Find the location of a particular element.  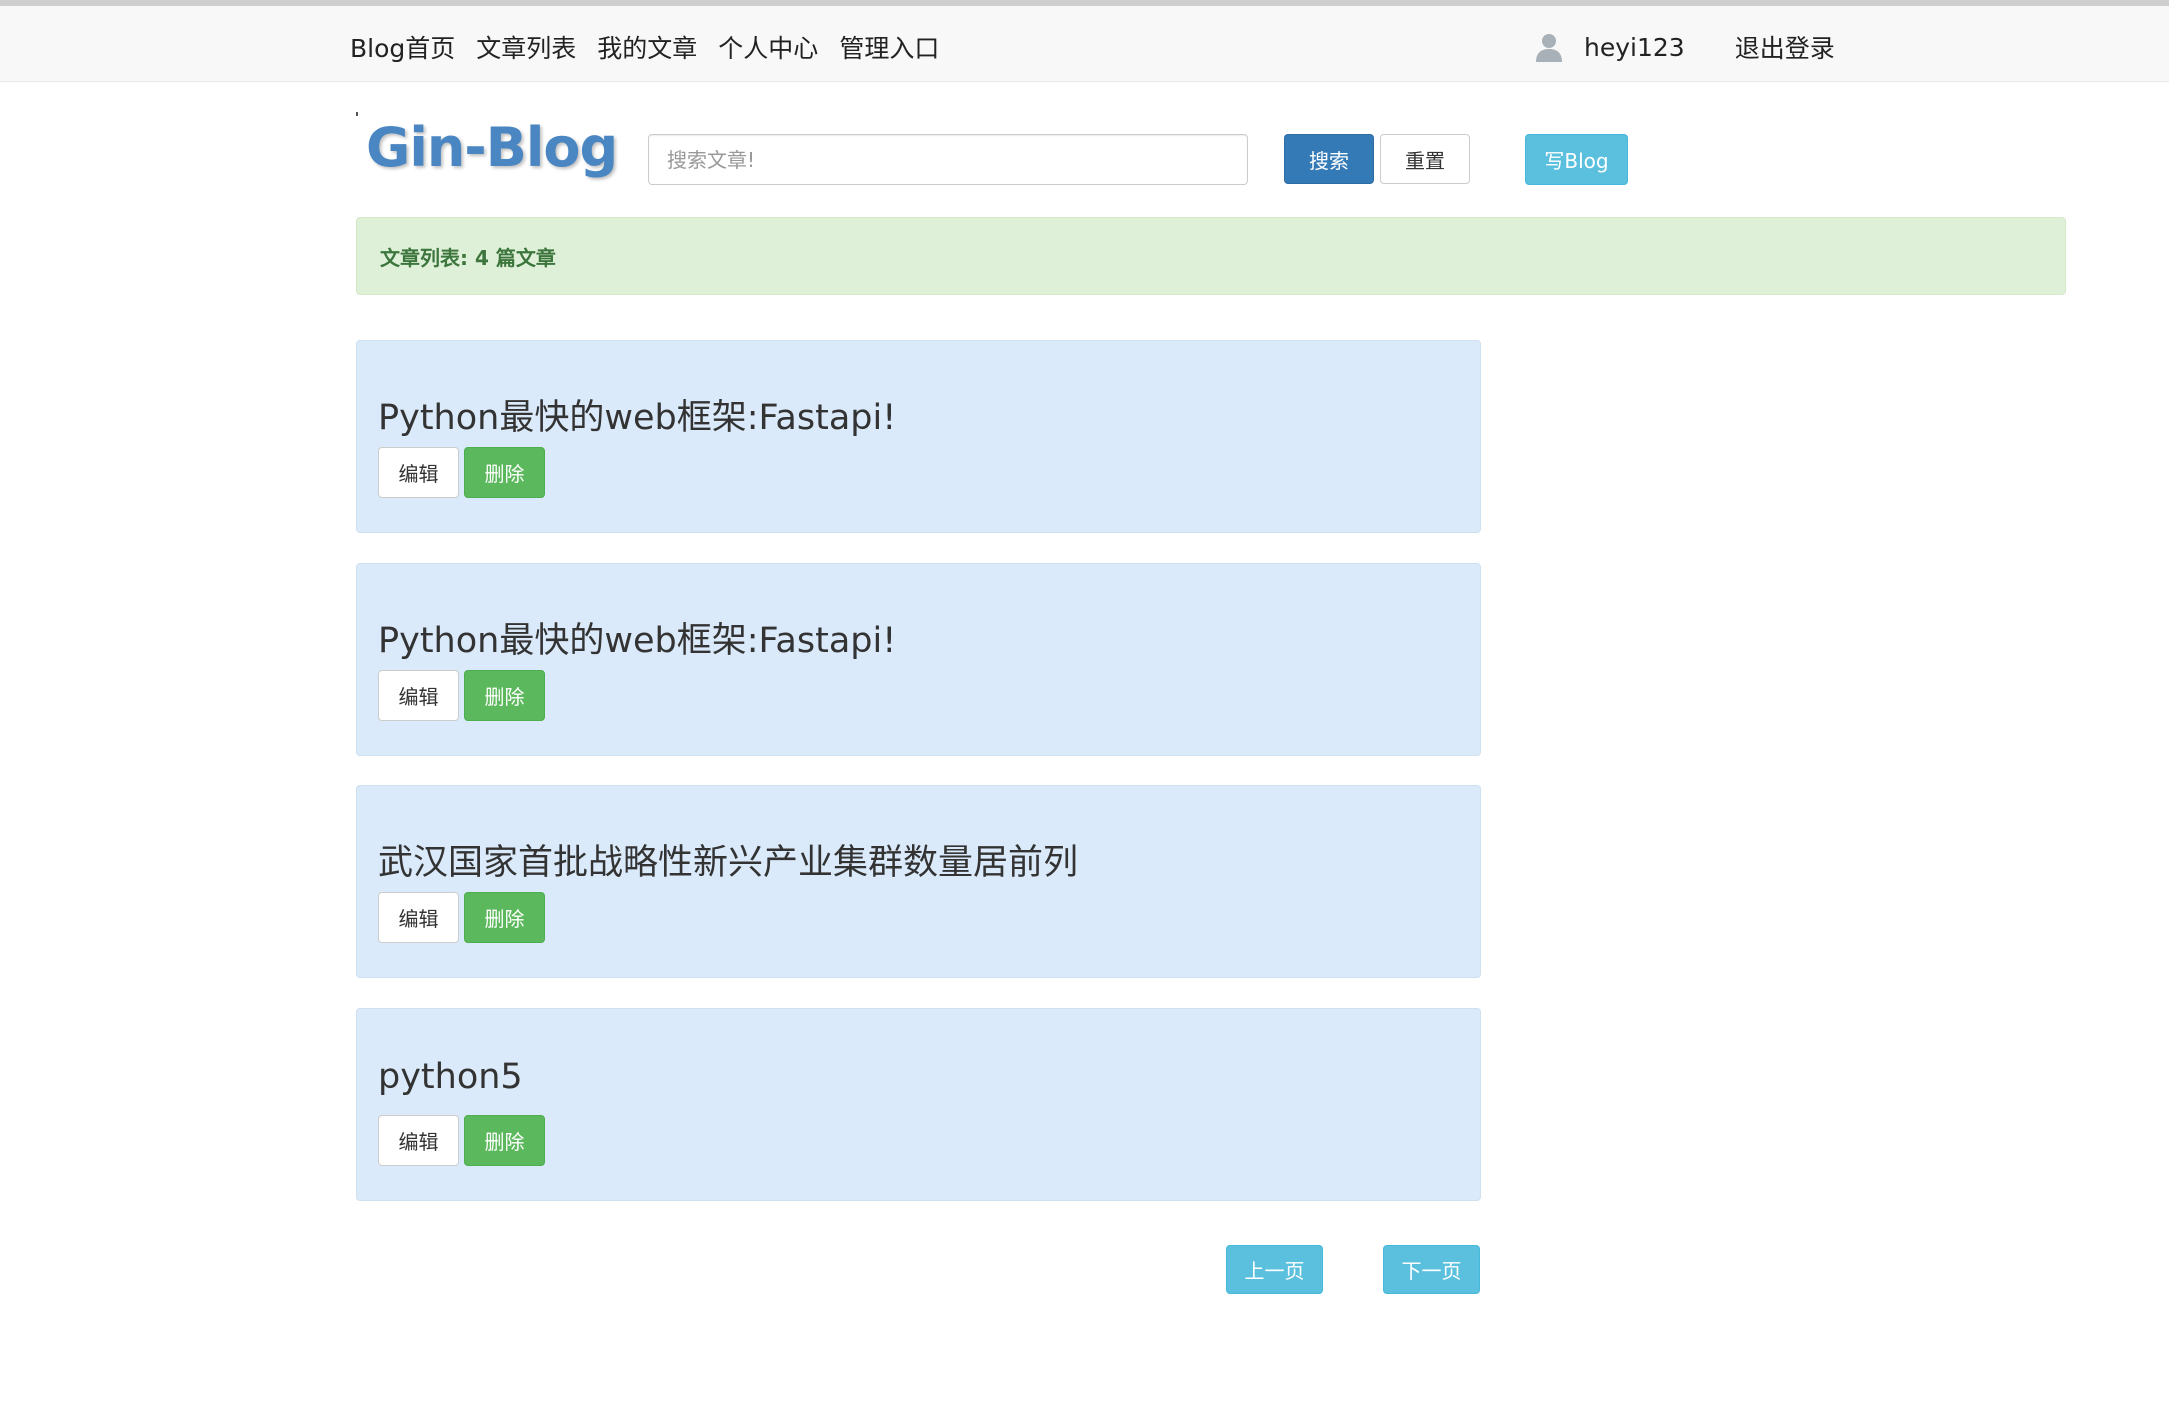

username-link: heyi123 is located at coordinates (1634, 47).